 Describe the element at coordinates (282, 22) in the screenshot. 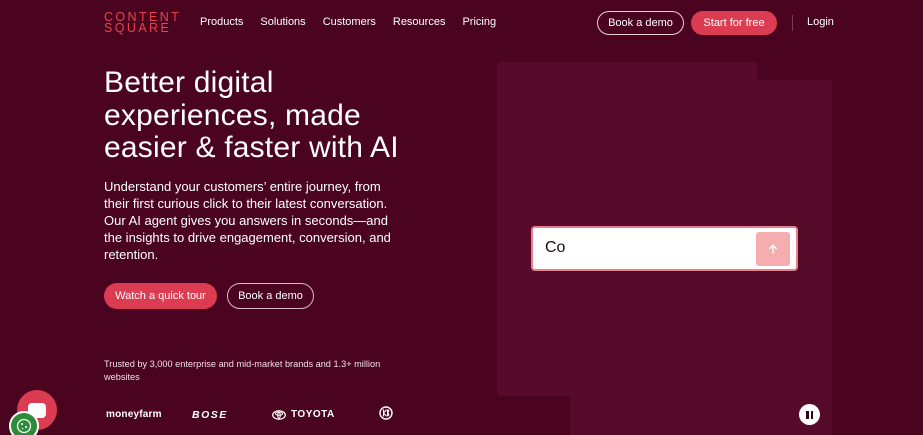

I see `nav-solutions: Solutions` at that location.